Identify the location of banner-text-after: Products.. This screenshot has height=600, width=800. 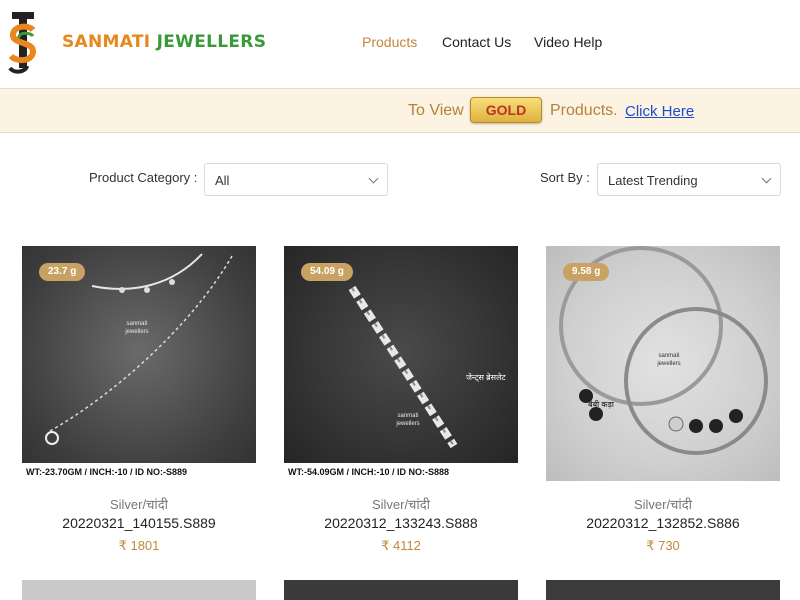
(584, 110).